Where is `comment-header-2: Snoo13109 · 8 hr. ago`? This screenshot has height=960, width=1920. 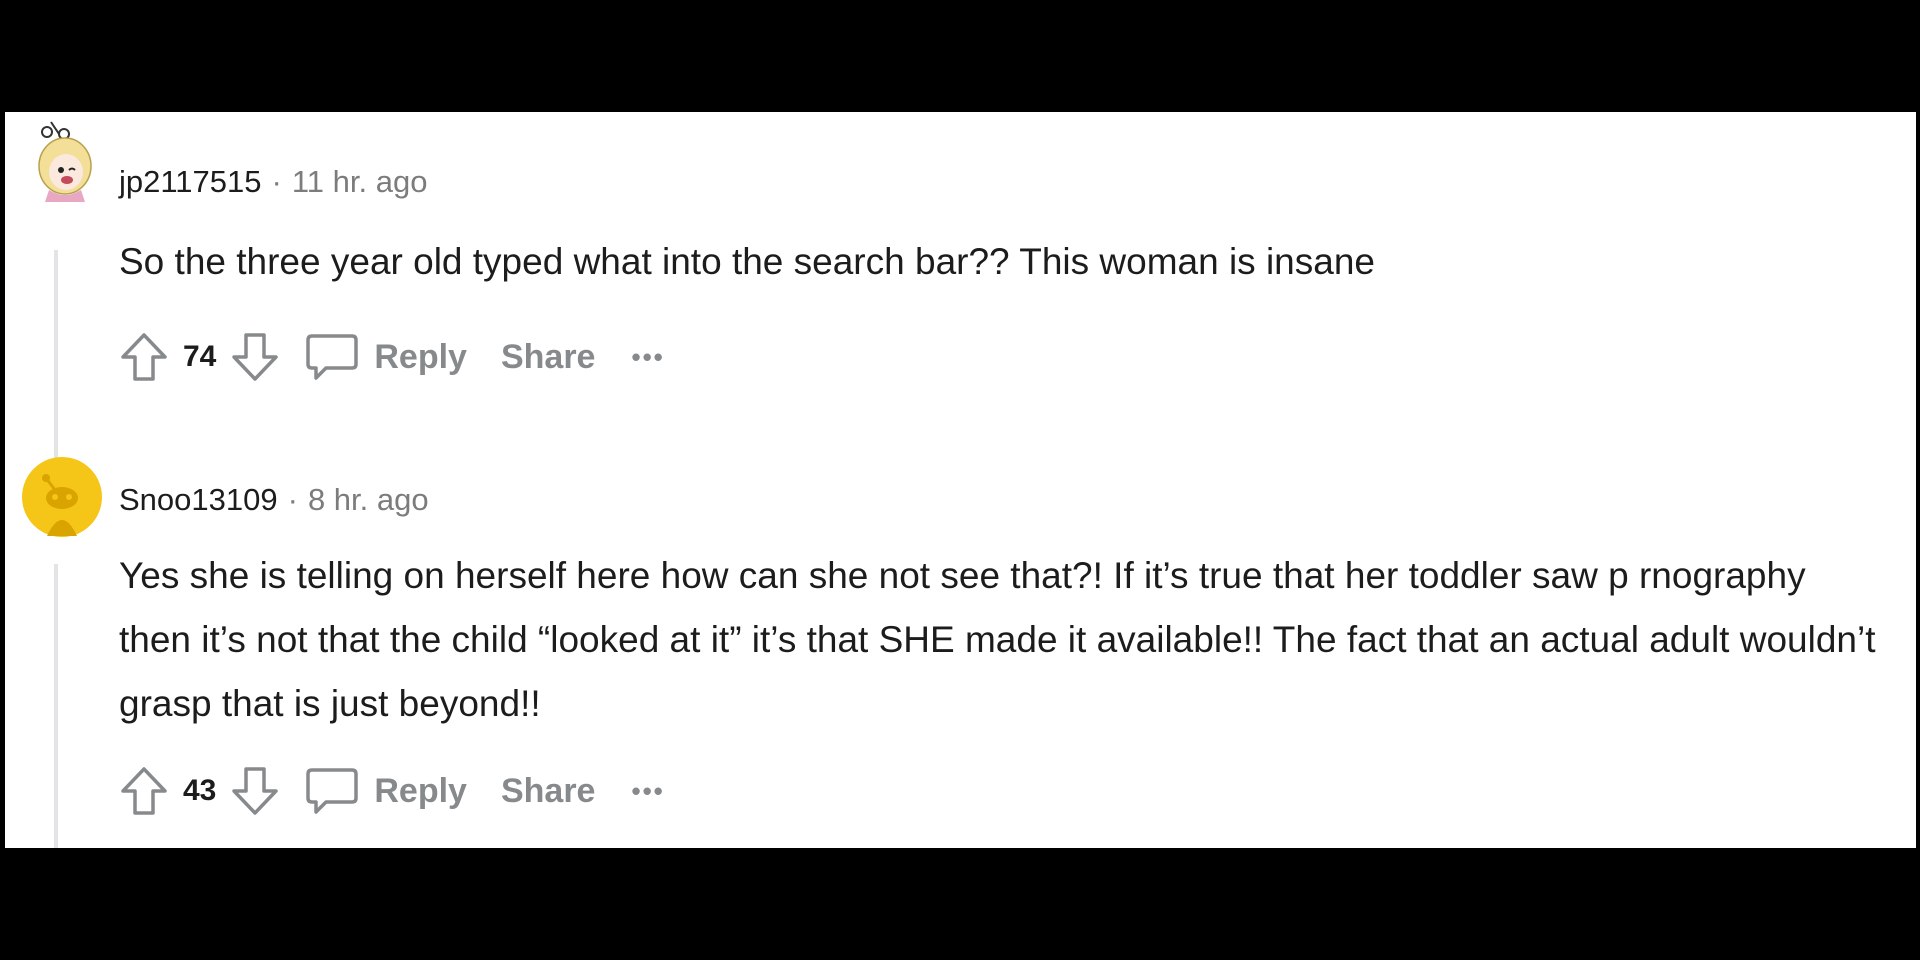 comment-header-2: Snoo13109 · 8 hr. ago is located at coordinates (274, 500).